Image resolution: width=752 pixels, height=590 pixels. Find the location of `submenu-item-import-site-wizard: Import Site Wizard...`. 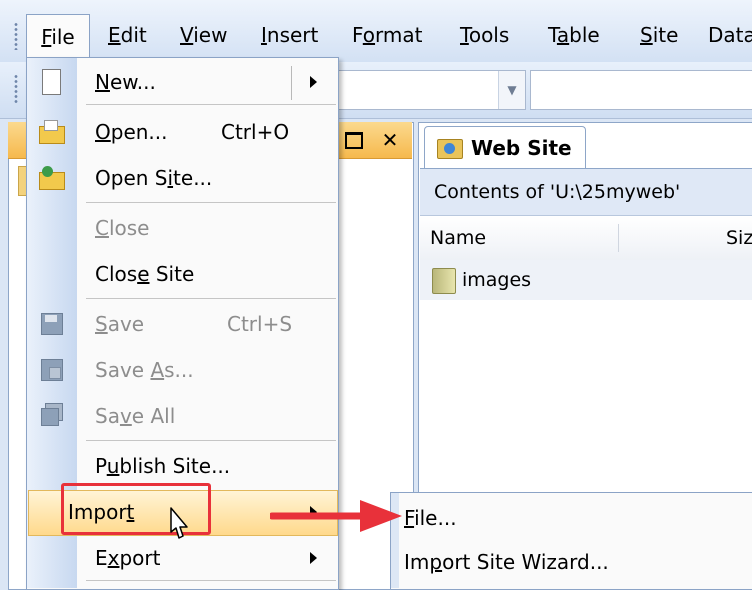

submenu-item-import-site-wizard: Import Site Wizard... is located at coordinates (506, 562).